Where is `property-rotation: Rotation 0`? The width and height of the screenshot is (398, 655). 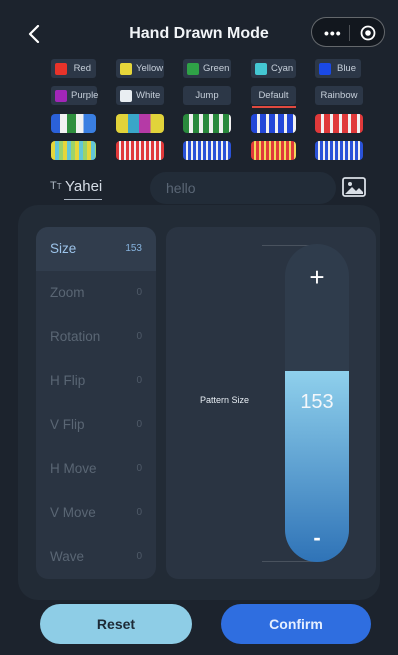
property-rotation: Rotation 0 is located at coordinates (96, 337).